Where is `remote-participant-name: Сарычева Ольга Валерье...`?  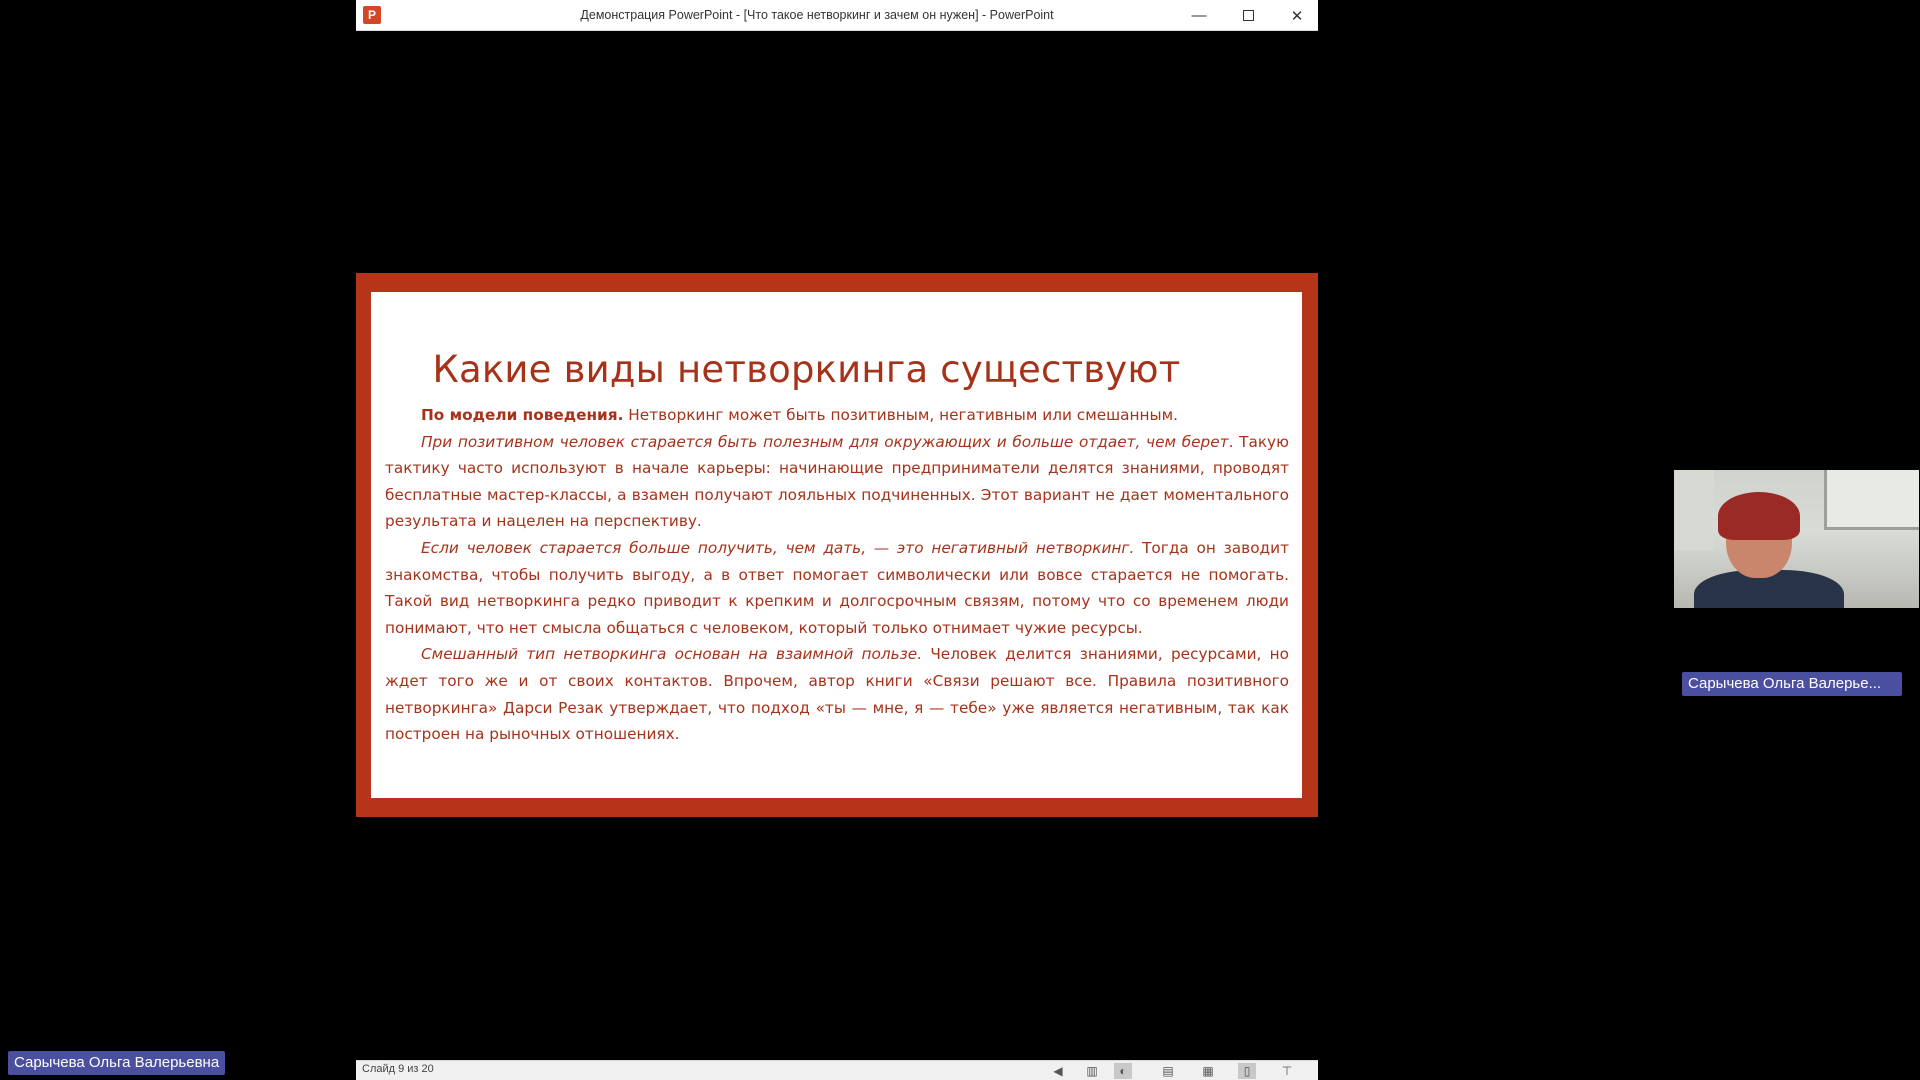 remote-participant-name: Сарычева Ольга Валерье... is located at coordinates (1792, 684).